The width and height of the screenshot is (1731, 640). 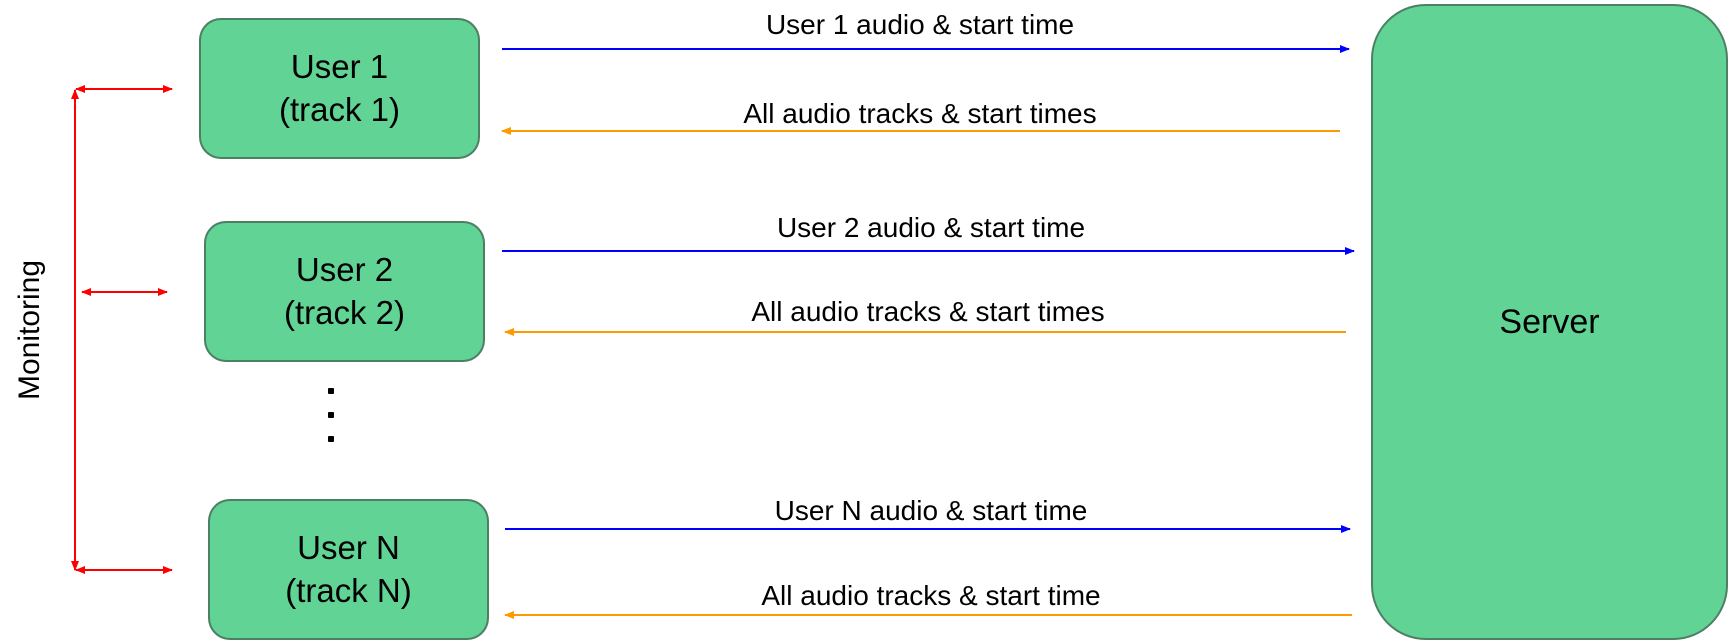 I want to click on arrow-label-userN-upload: User N audio & start time, so click(x=931, y=510).